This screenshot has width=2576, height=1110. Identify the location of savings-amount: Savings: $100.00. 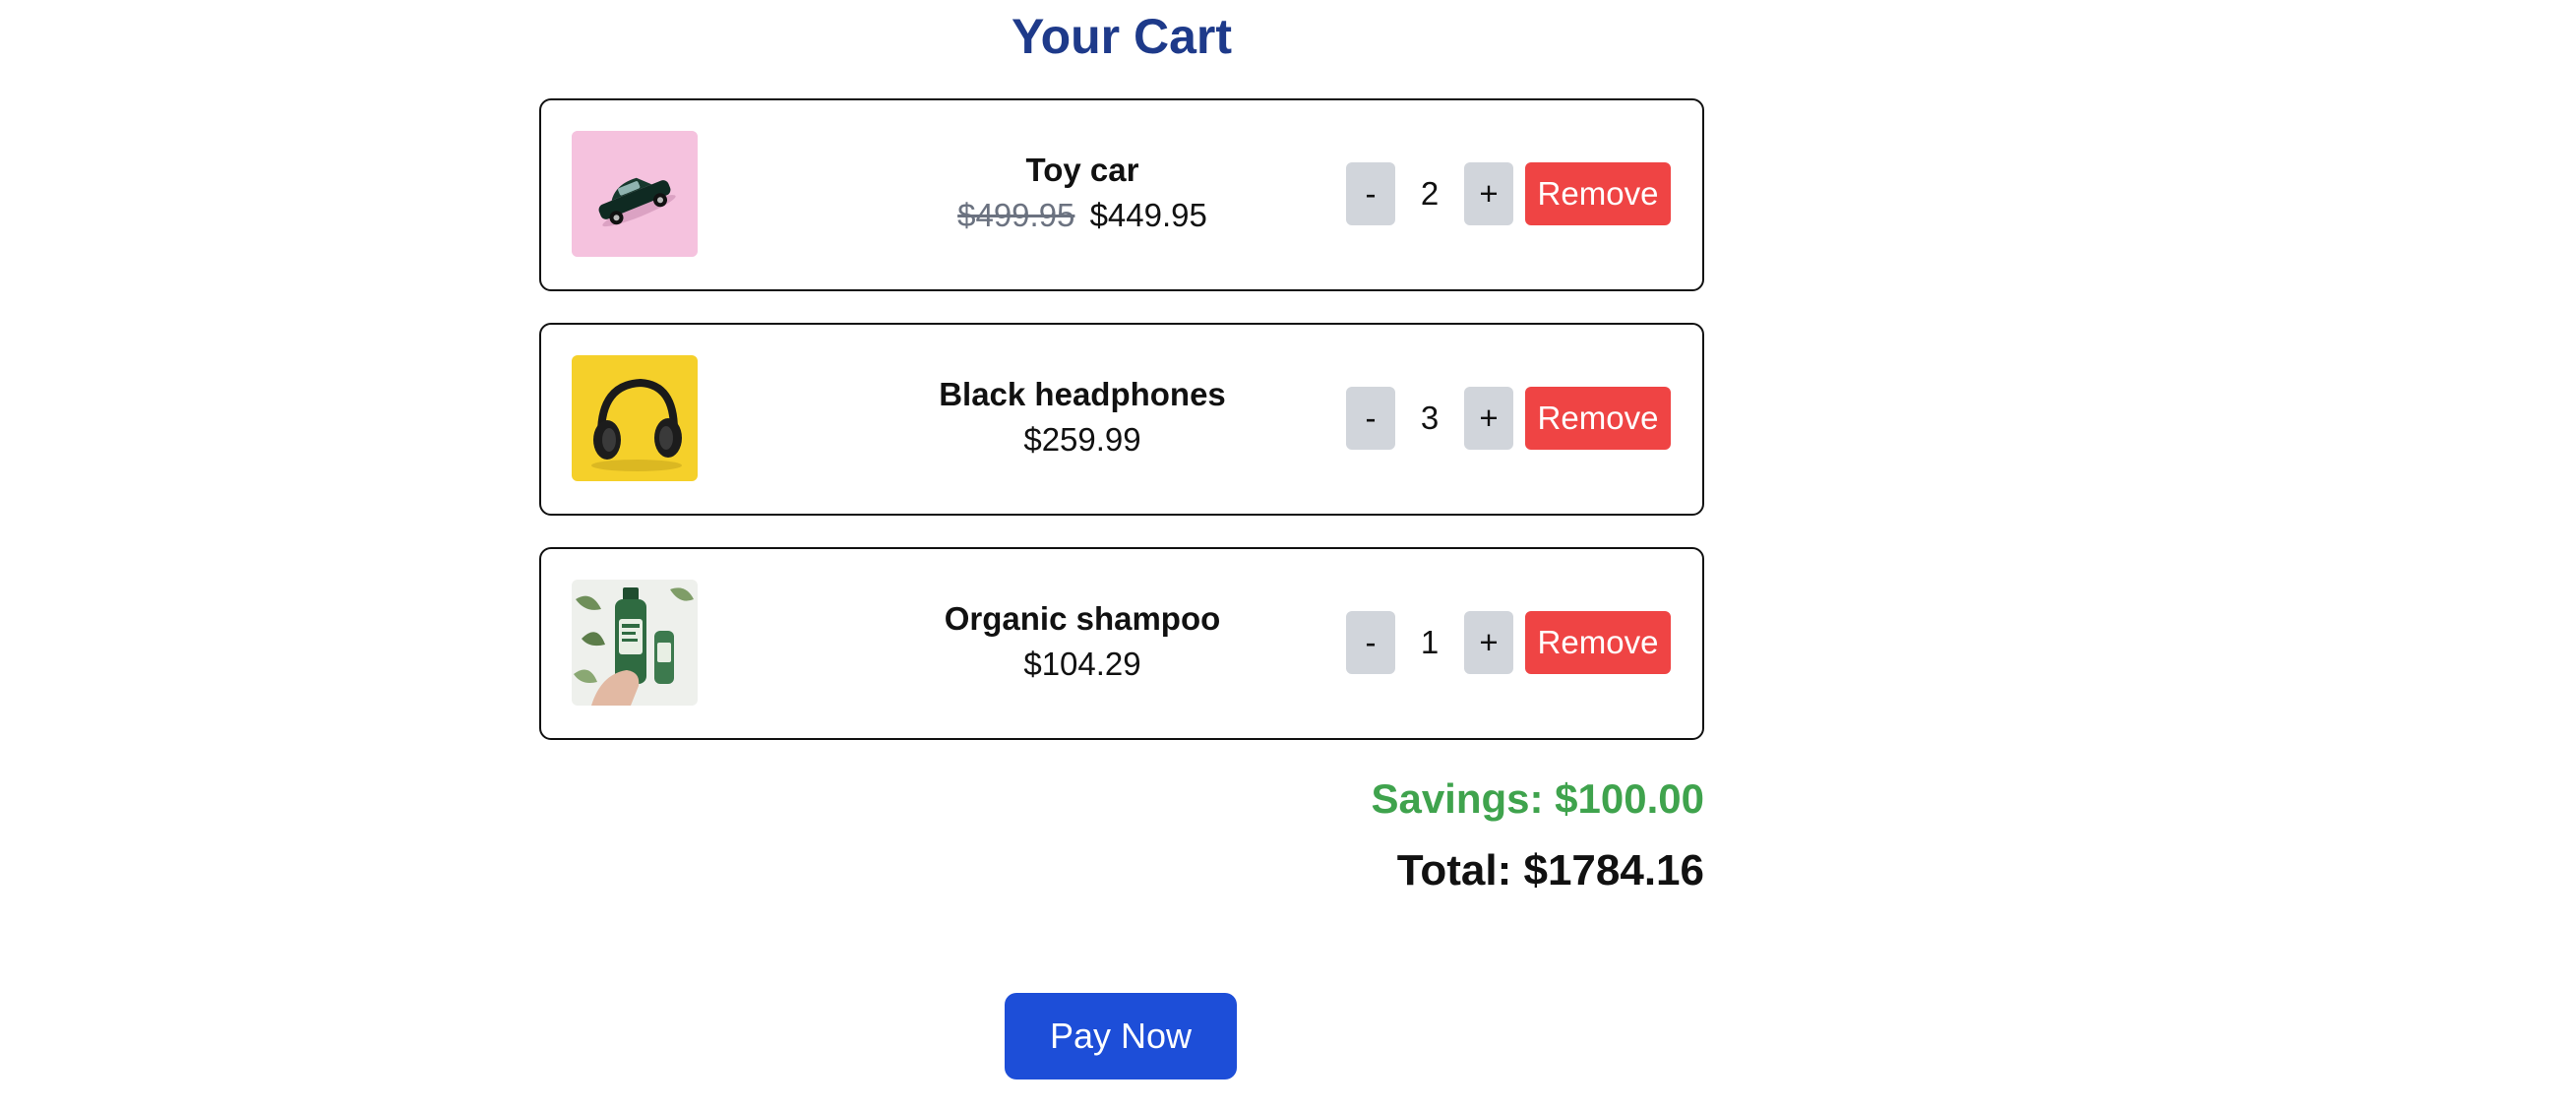
(1538, 799).